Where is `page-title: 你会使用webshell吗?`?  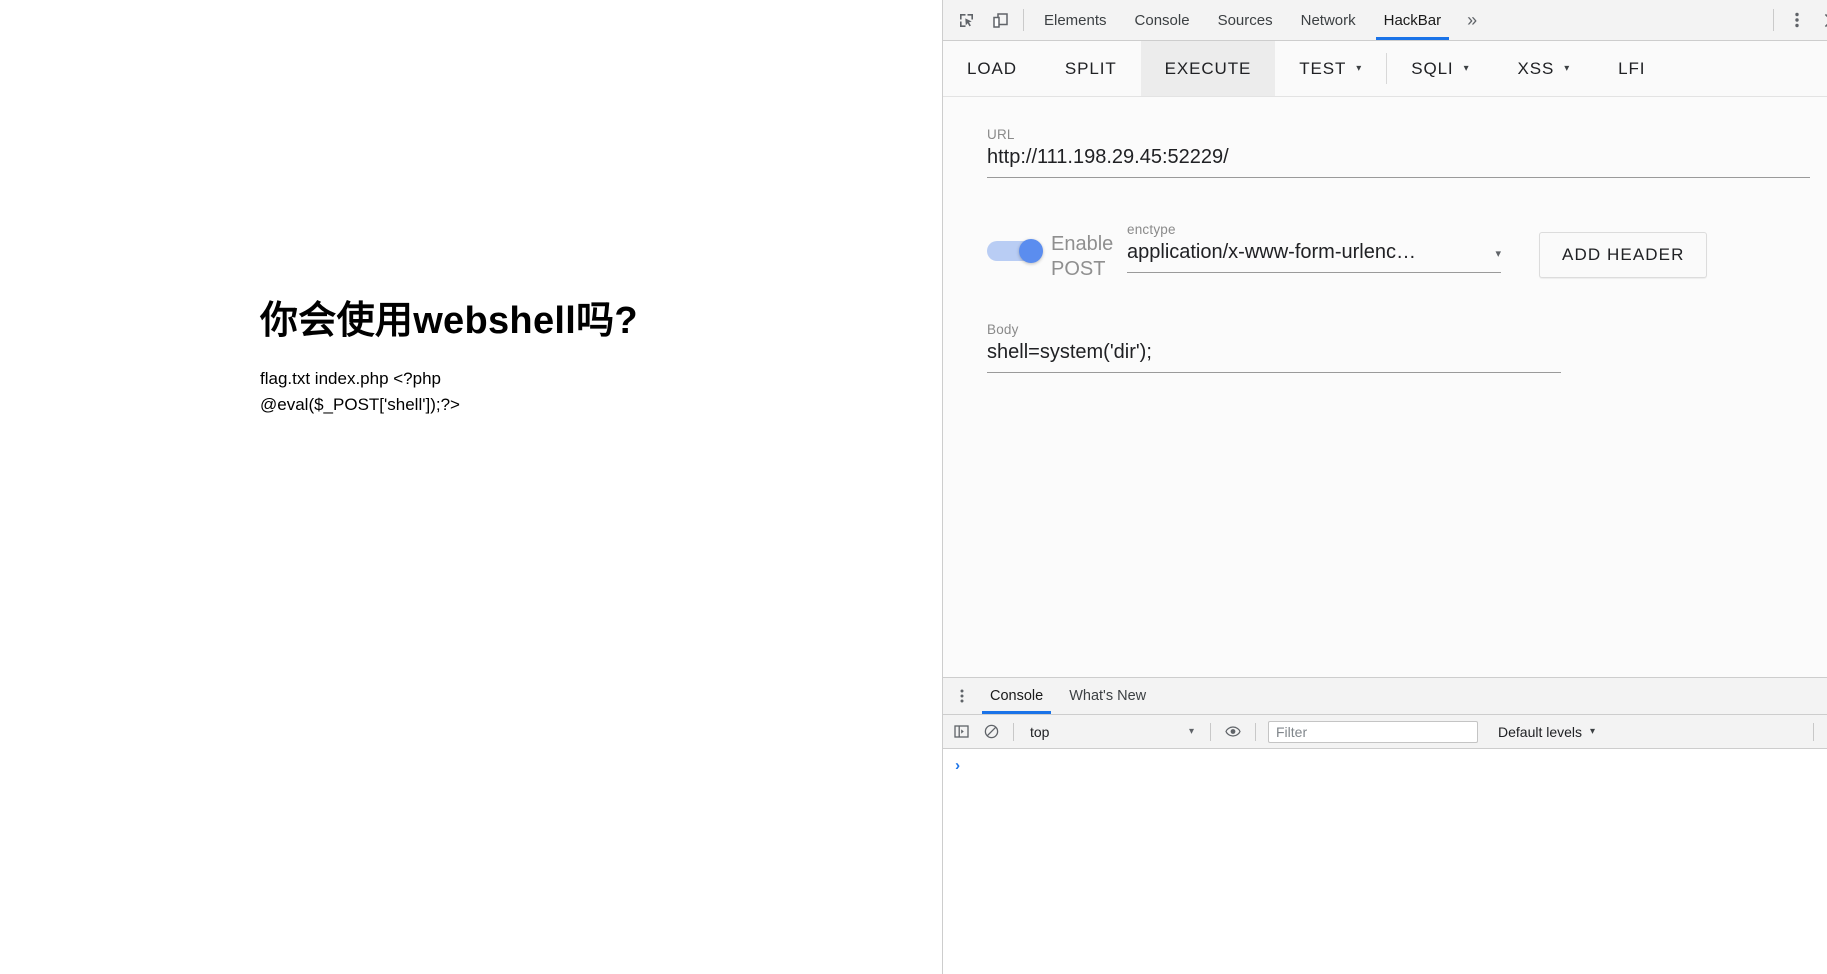 page-title: 你会使用webshell吗? is located at coordinates (449, 321).